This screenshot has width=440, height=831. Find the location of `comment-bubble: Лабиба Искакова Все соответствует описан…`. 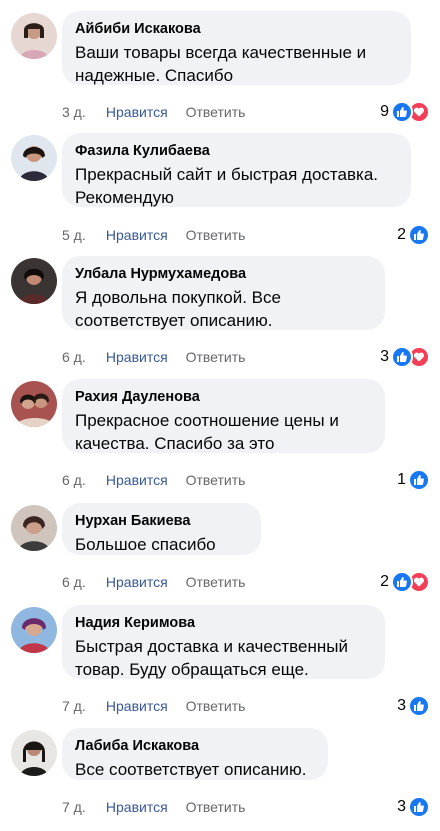

comment-bubble: Лабиба Искакова Все соответствует описан… is located at coordinates (195, 754).